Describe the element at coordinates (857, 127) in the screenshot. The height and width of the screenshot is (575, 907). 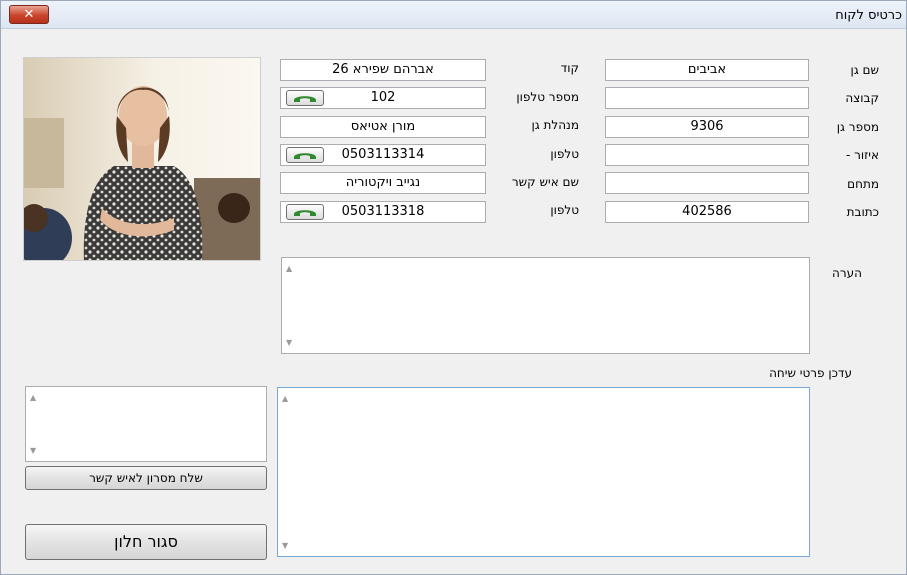
I see `label-kindergarten-number: מספר גן` at that location.